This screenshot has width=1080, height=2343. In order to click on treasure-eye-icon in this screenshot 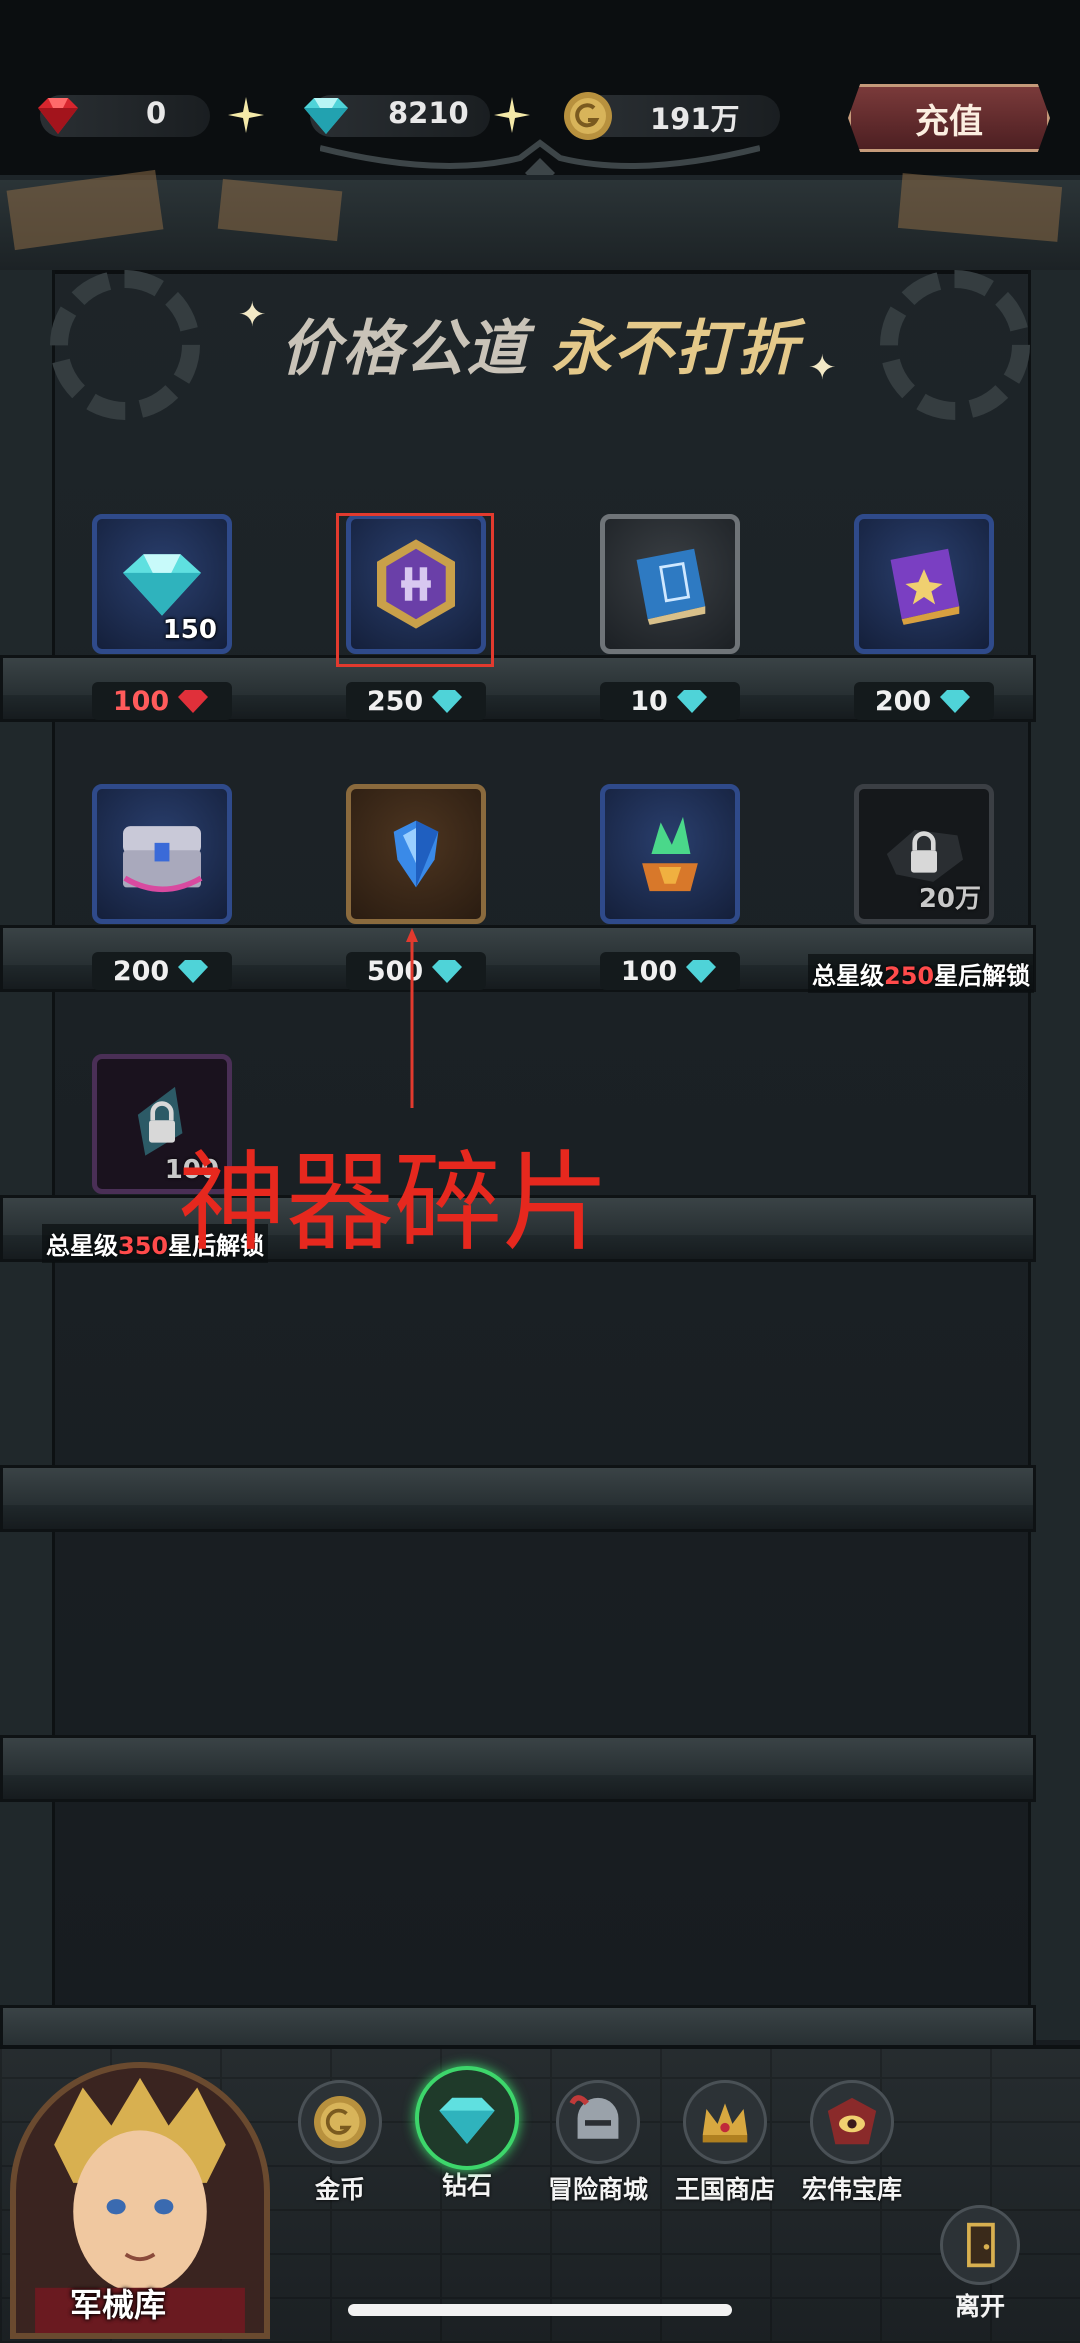, I will do `click(852, 2121)`.